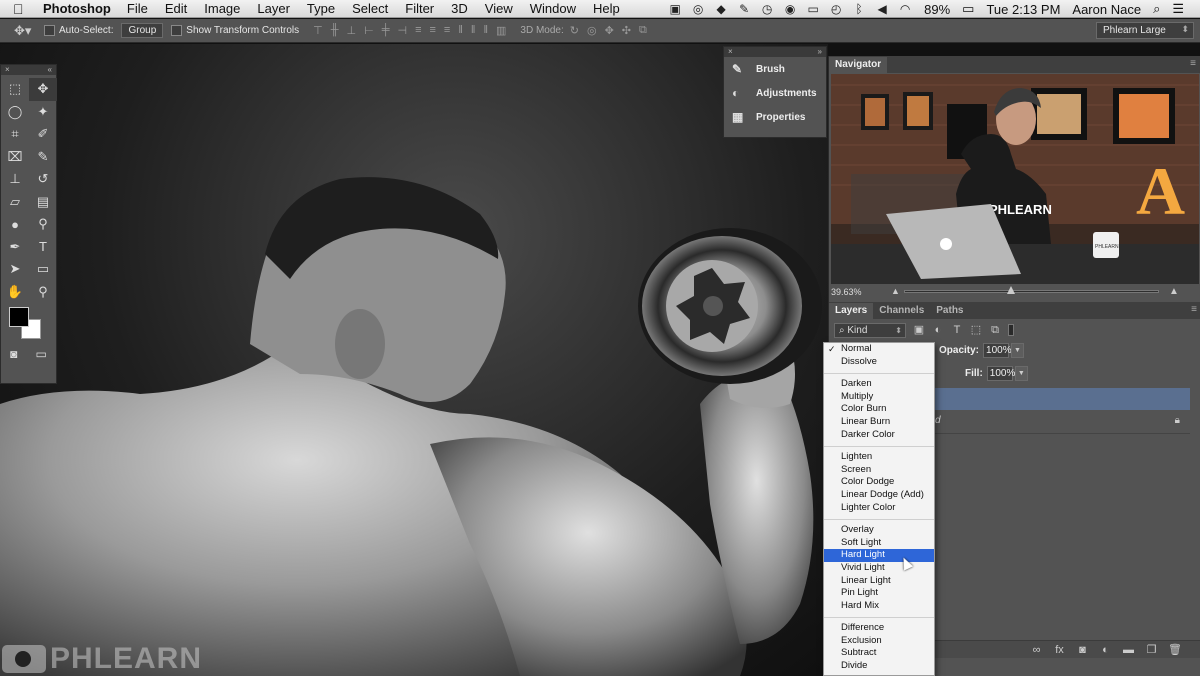  I want to click on blend-mode-vivid-light: Vivid Light, so click(879, 568).